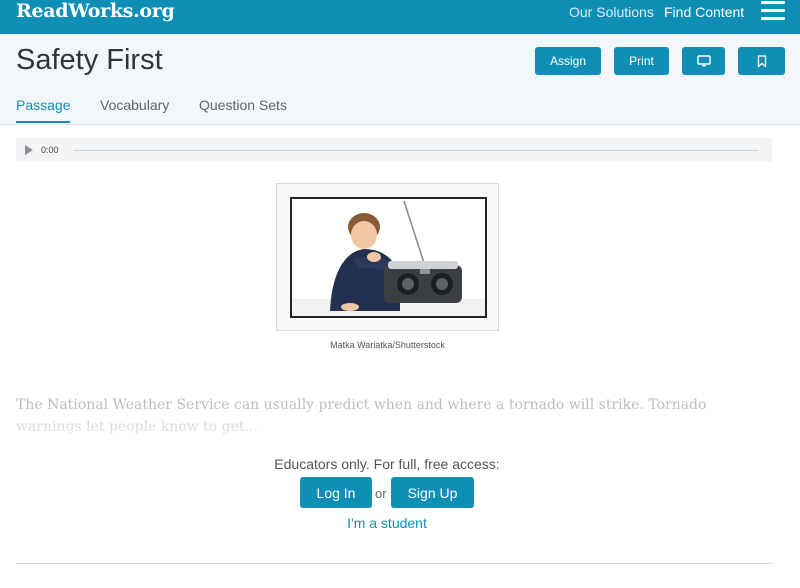 The height and width of the screenshot is (588, 800). I want to click on passage-fade-overlay, so click(400, 424).